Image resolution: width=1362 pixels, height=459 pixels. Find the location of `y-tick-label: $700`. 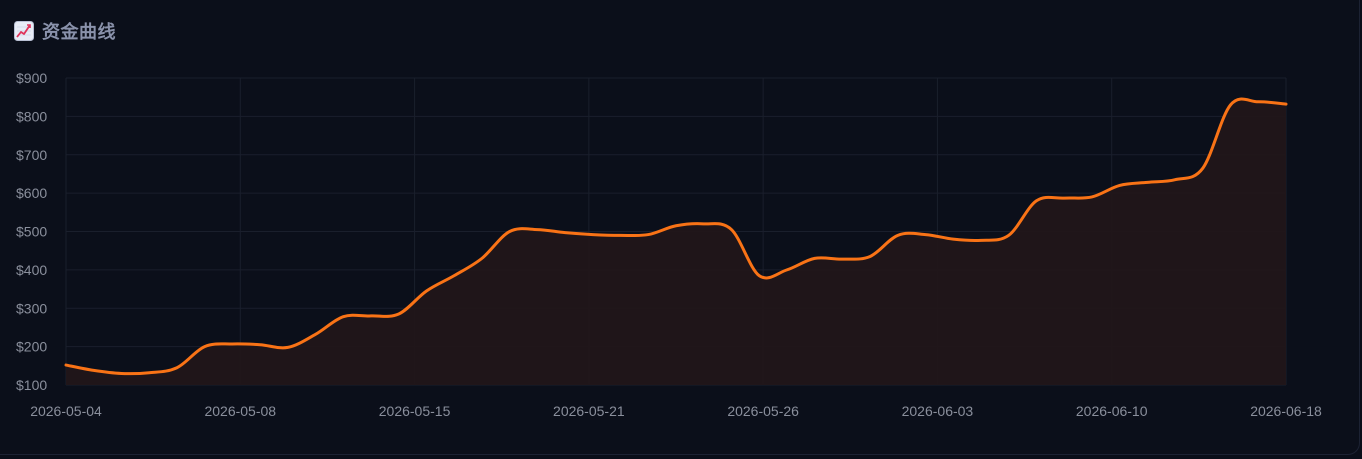

y-tick-label: $700 is located at coordinates (31, 155).